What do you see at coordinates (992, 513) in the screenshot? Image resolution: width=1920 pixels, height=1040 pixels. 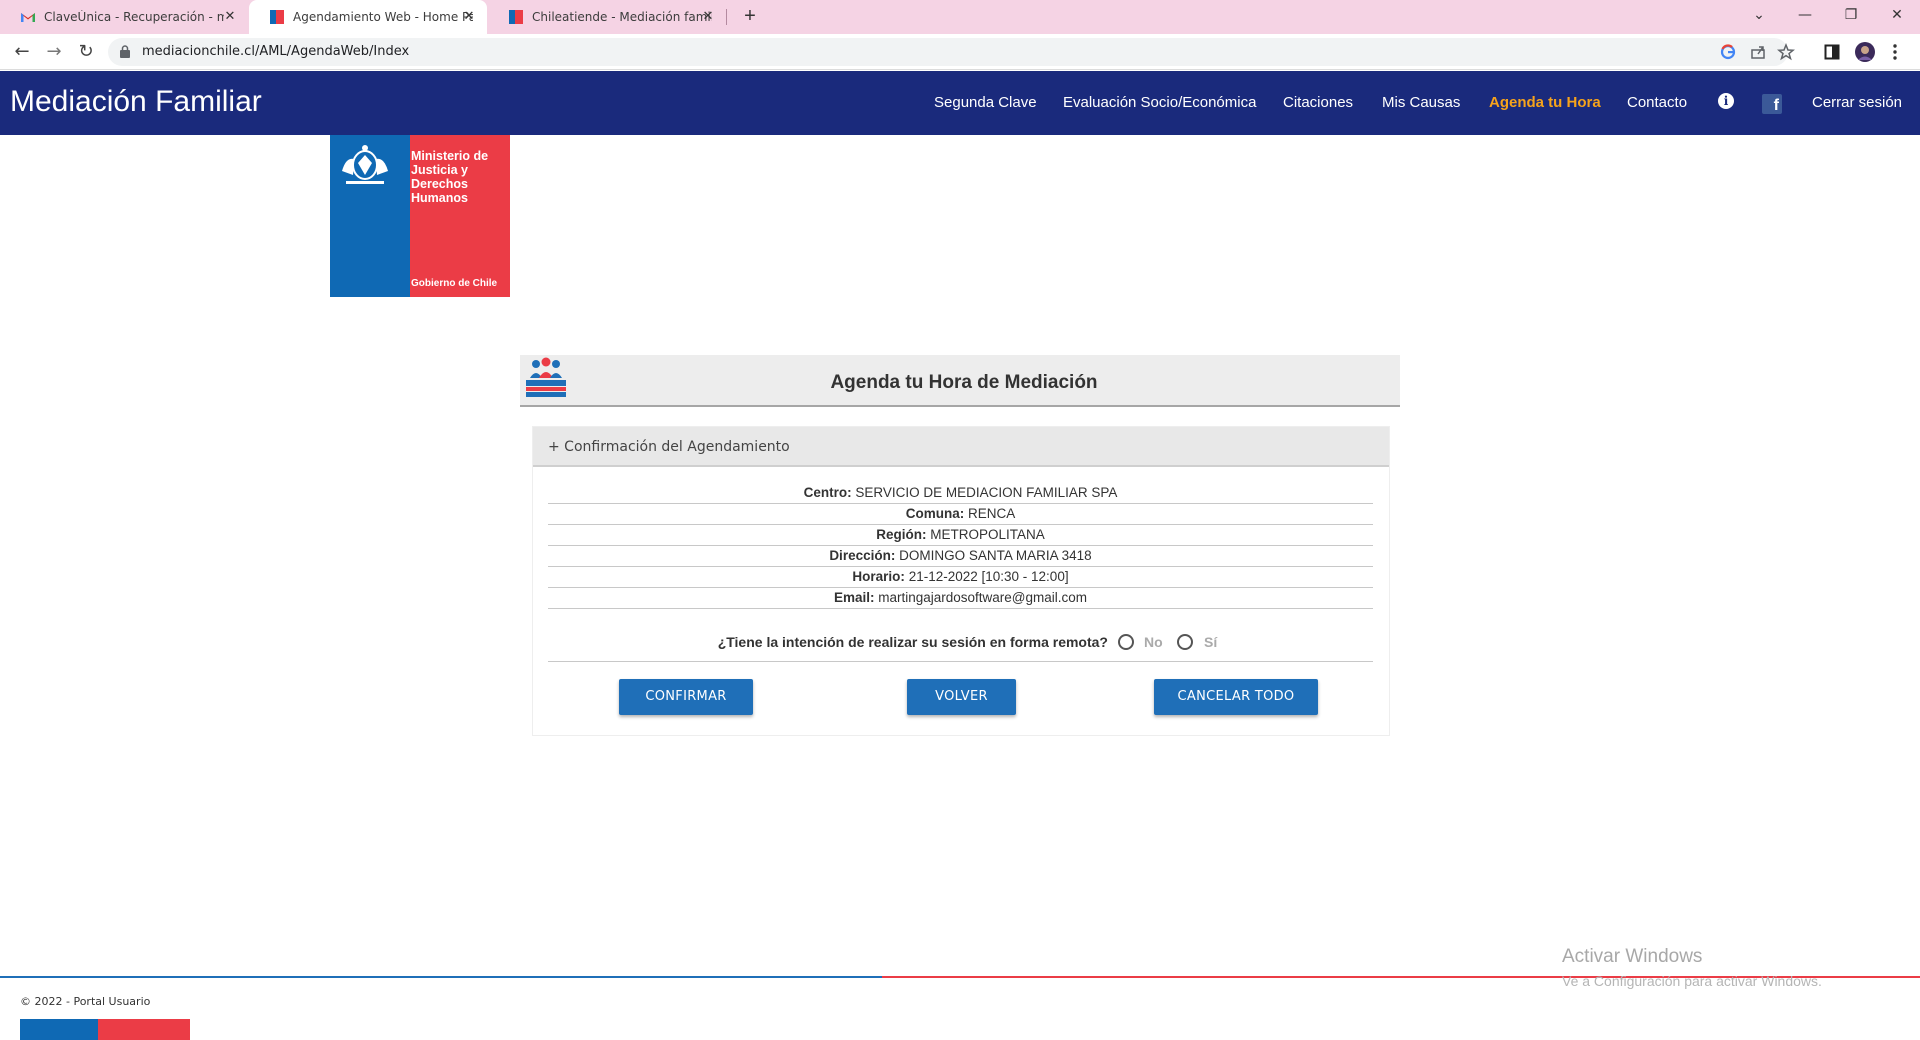 I see `detail-value: RENCA` at bounding box center [992, 513].